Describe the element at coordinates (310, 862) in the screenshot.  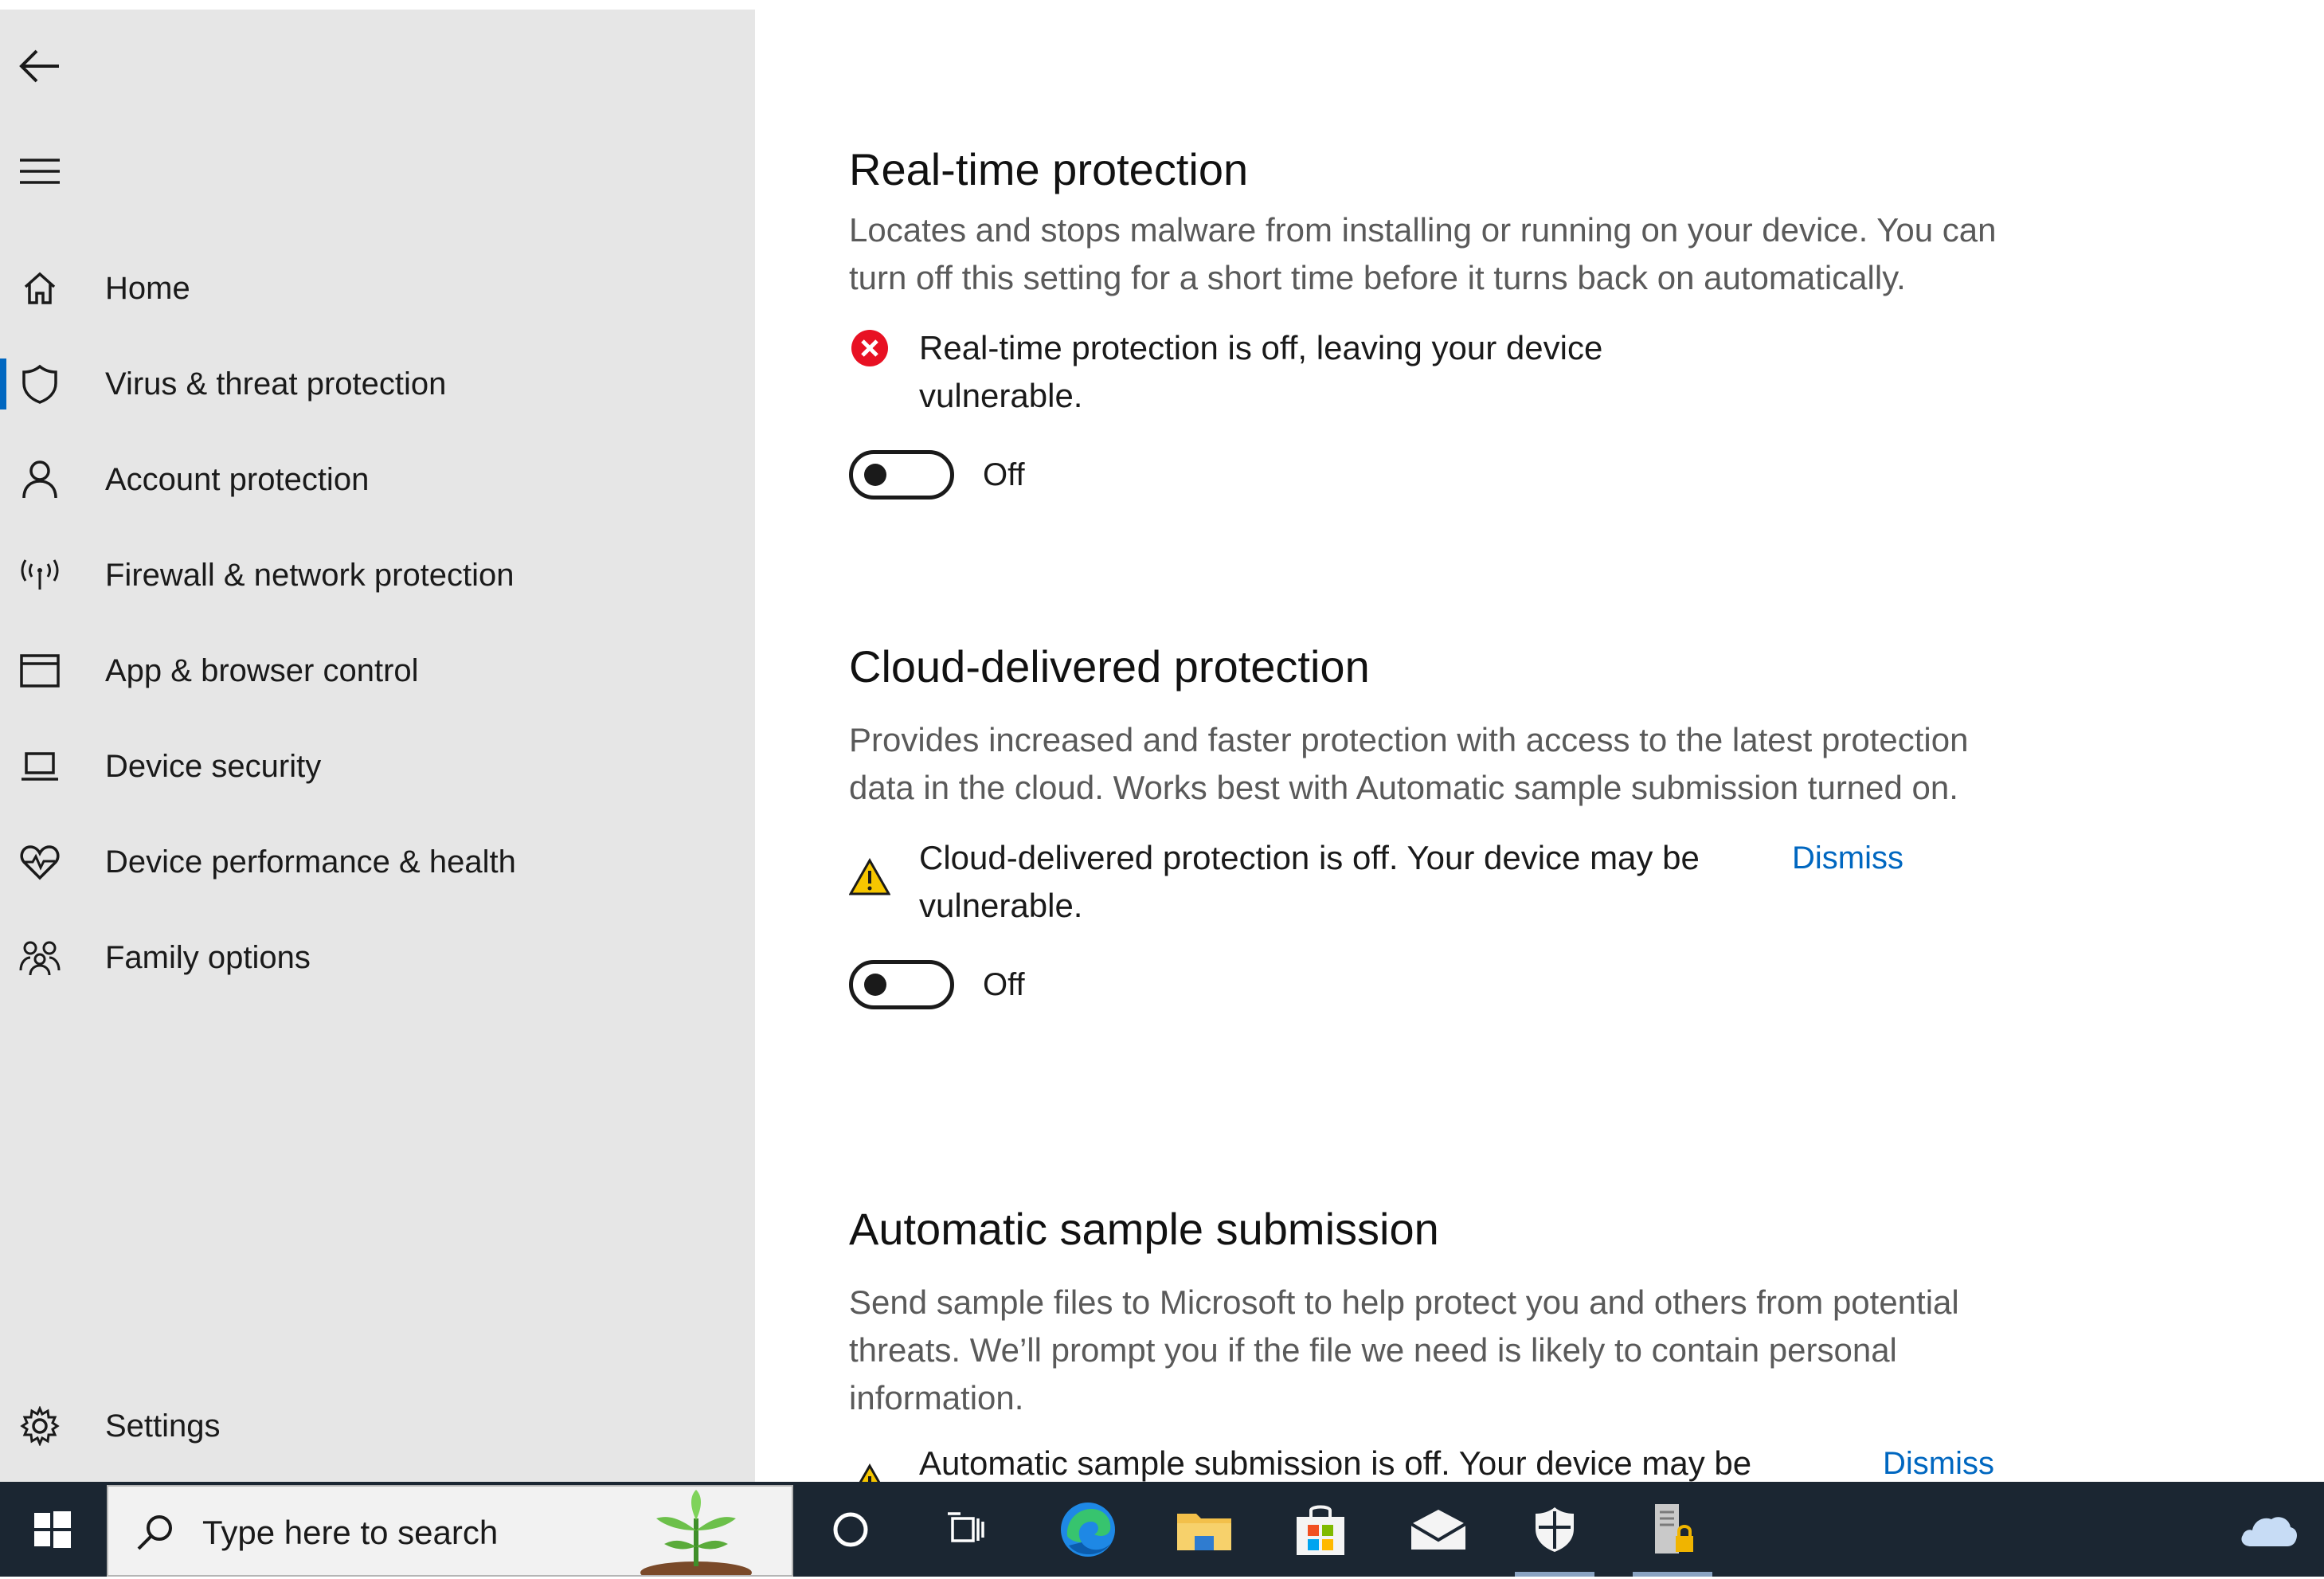
I see `sidebar-item-label: Device performance & health` at that location.